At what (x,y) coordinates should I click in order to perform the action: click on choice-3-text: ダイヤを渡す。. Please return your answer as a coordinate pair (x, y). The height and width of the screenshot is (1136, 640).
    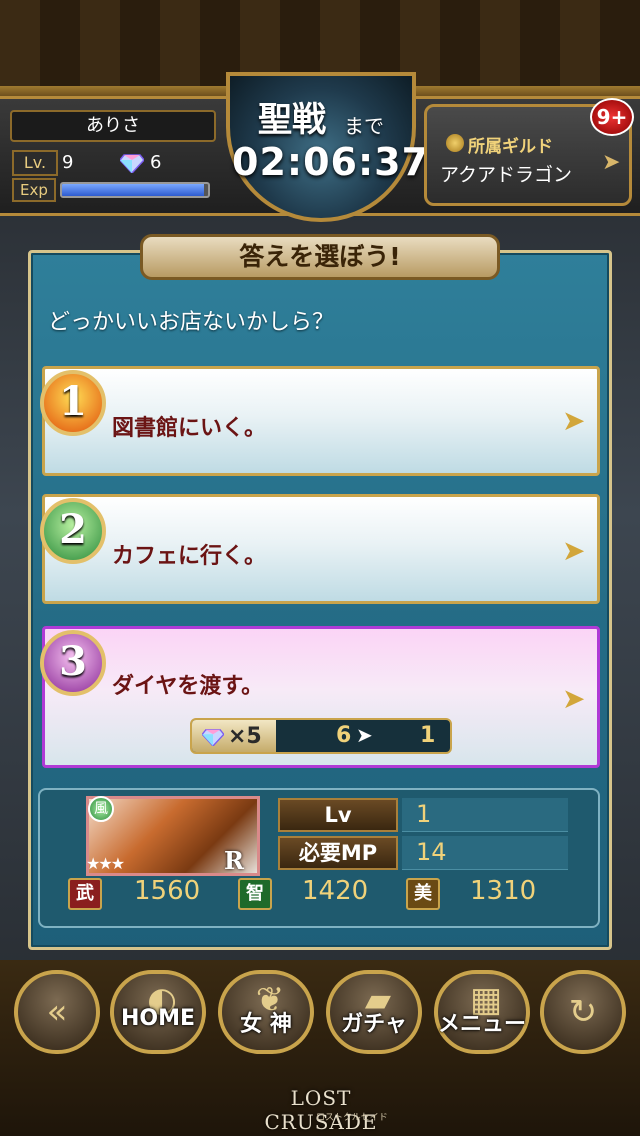
    Looking at the image, I should click on (188, 686).